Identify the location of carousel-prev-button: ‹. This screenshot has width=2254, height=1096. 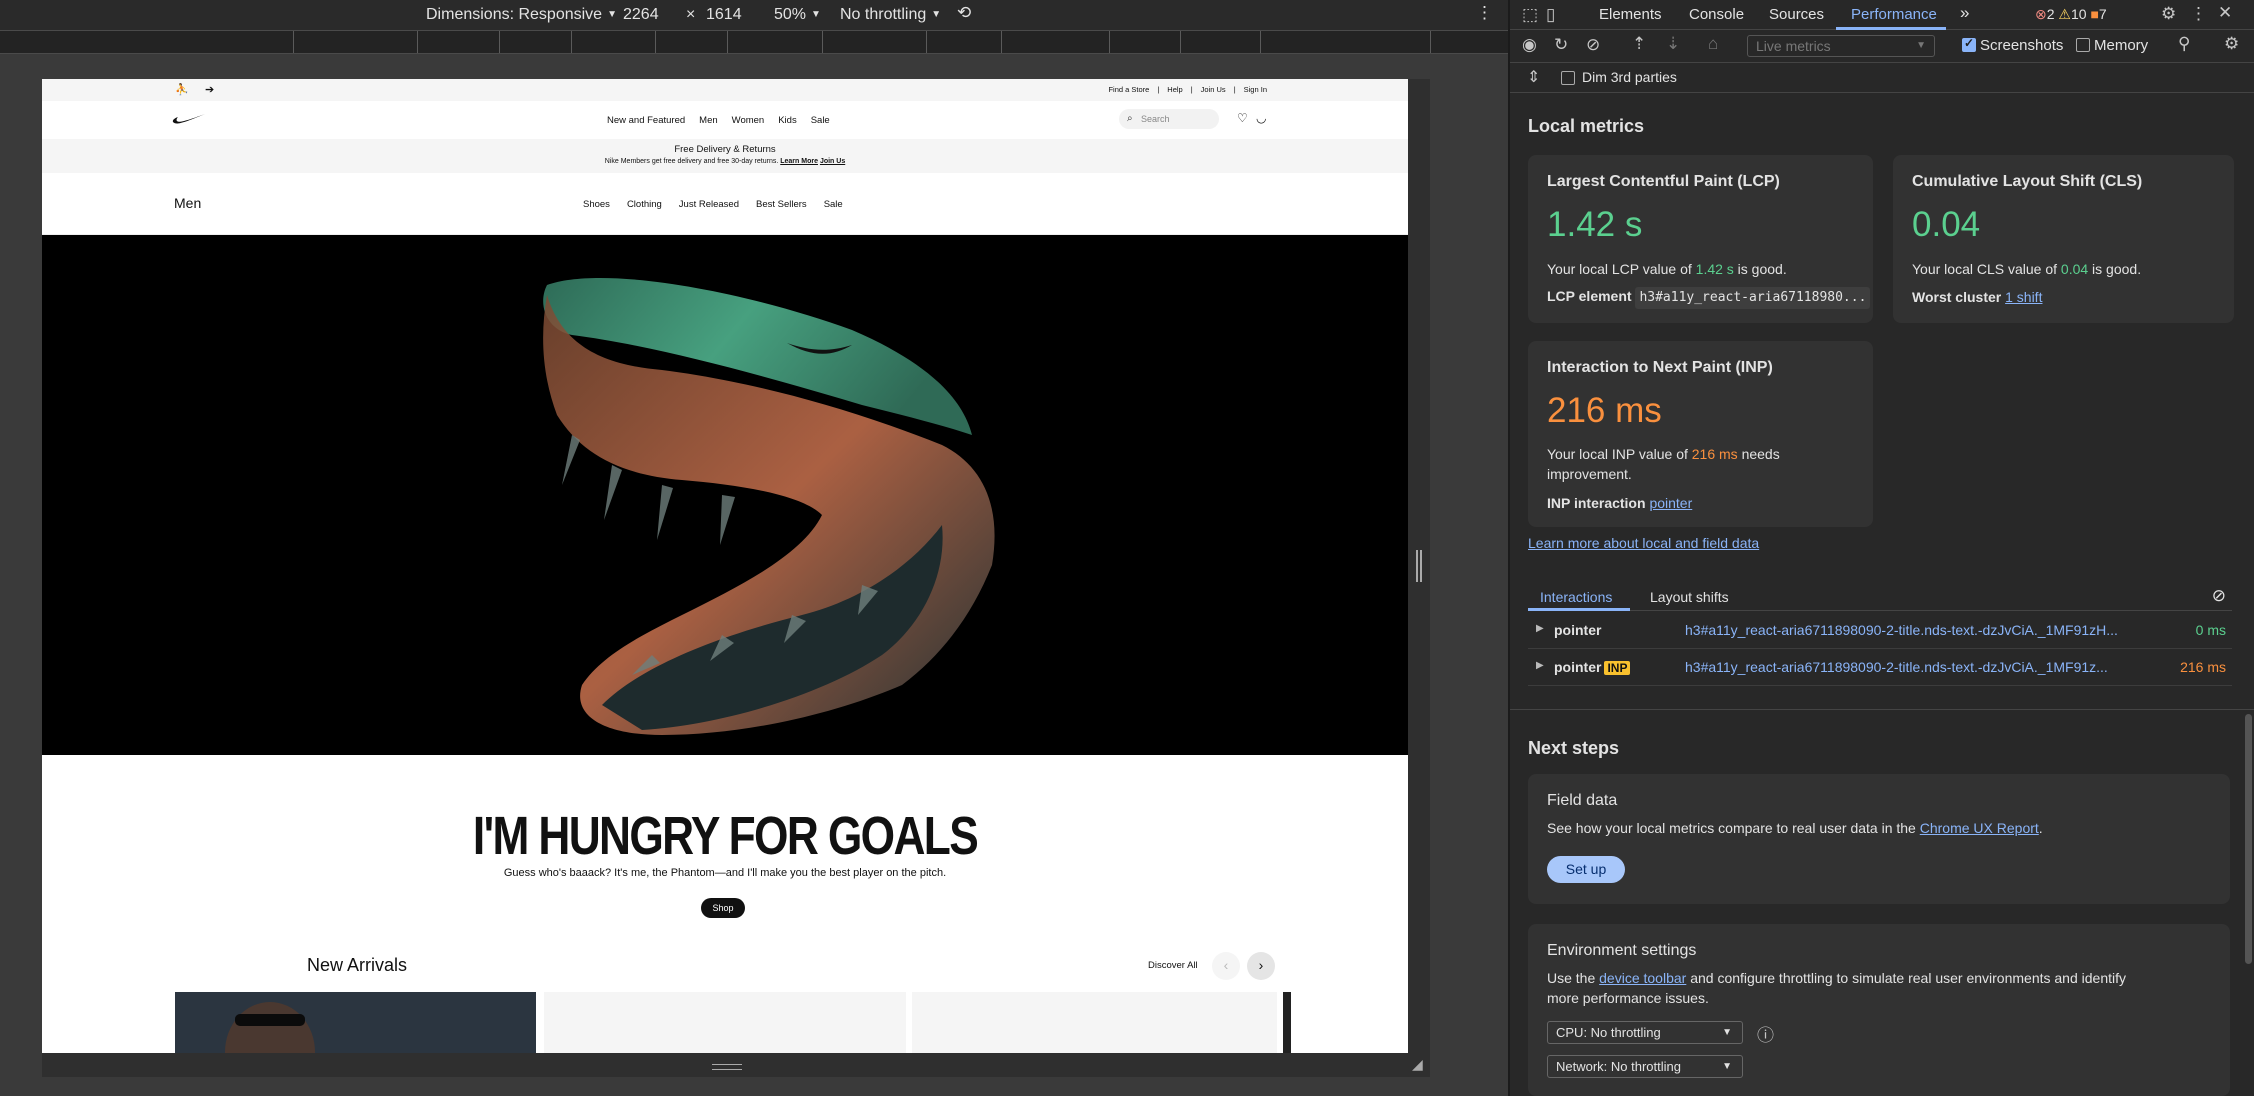
(1226, 966).